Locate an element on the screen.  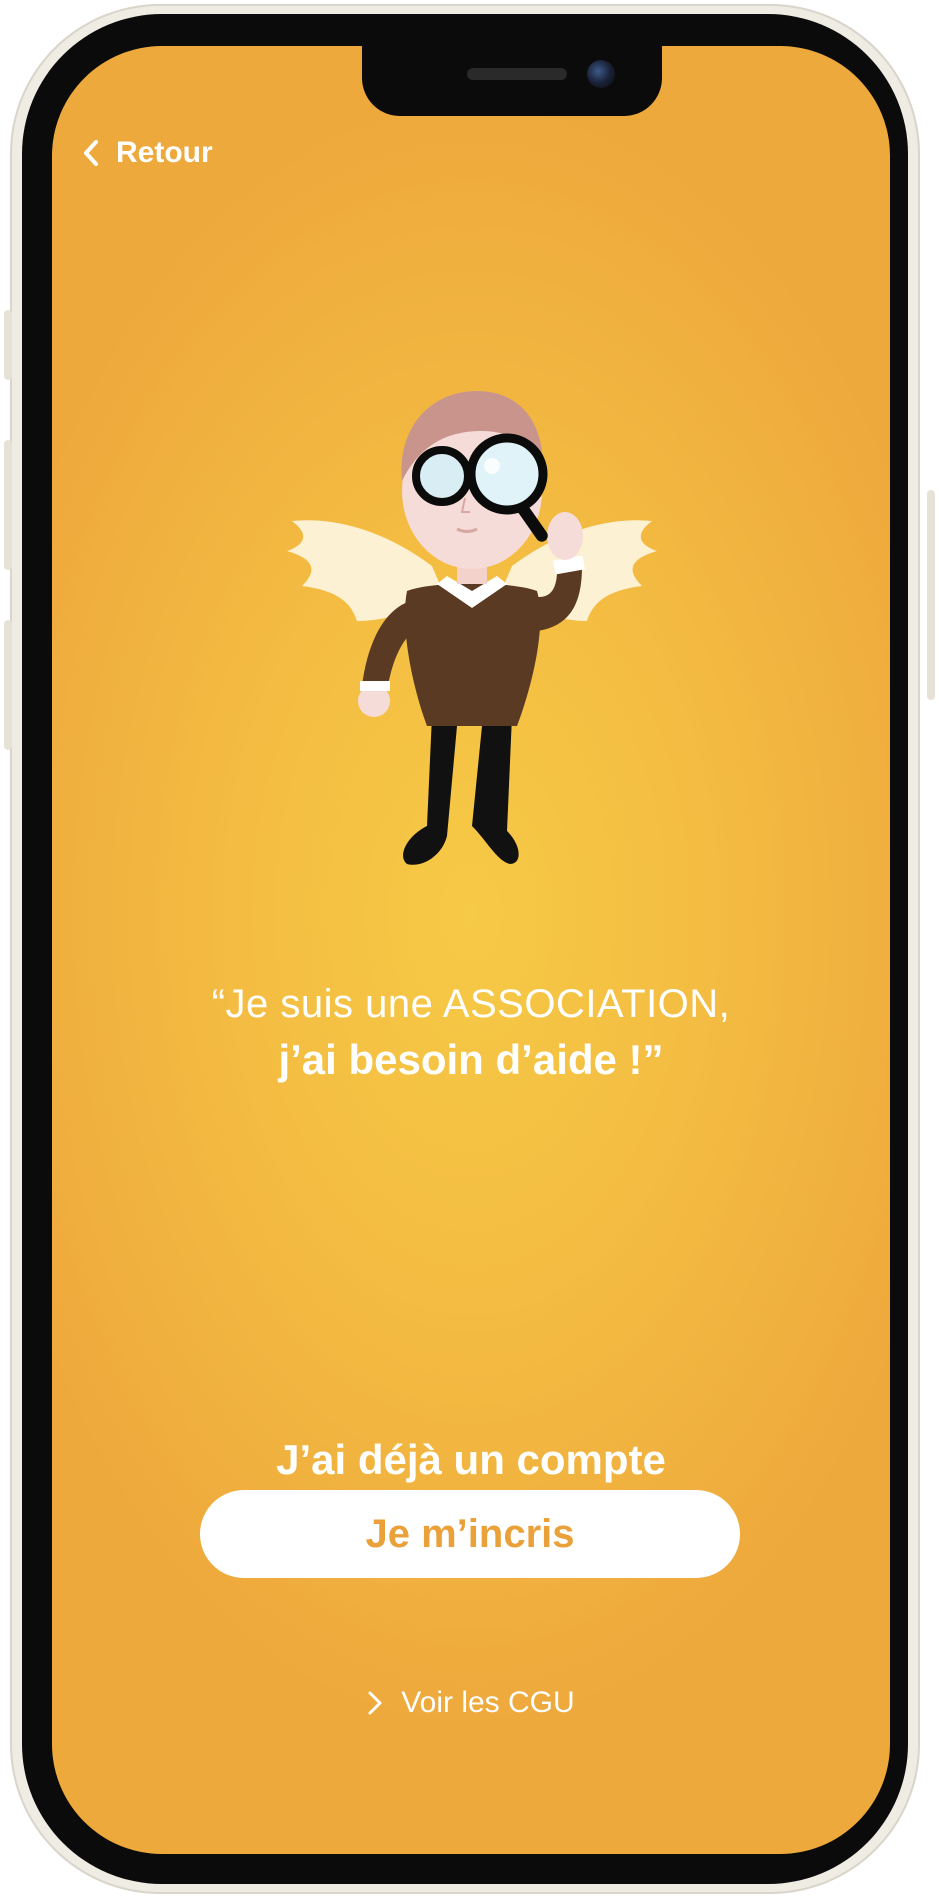
back-label: Retour is located at coordinates (164, 152).